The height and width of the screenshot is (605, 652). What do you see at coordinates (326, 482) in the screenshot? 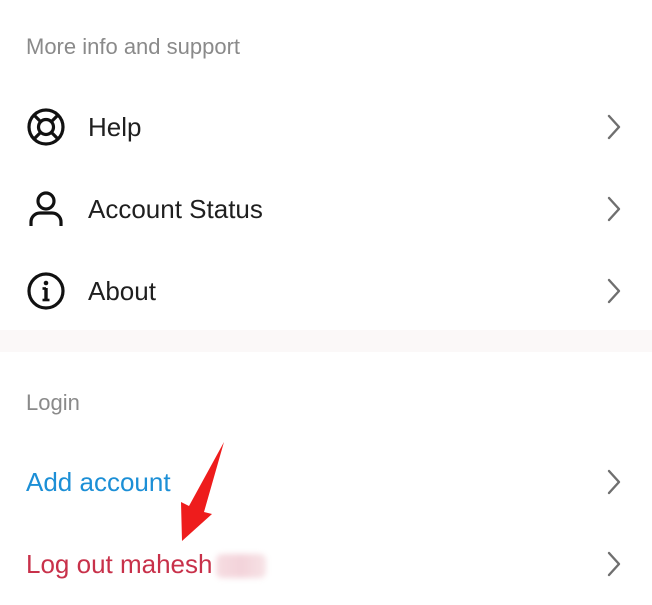
I see `add-account-row: Add account` at bounding box center [326, 482].